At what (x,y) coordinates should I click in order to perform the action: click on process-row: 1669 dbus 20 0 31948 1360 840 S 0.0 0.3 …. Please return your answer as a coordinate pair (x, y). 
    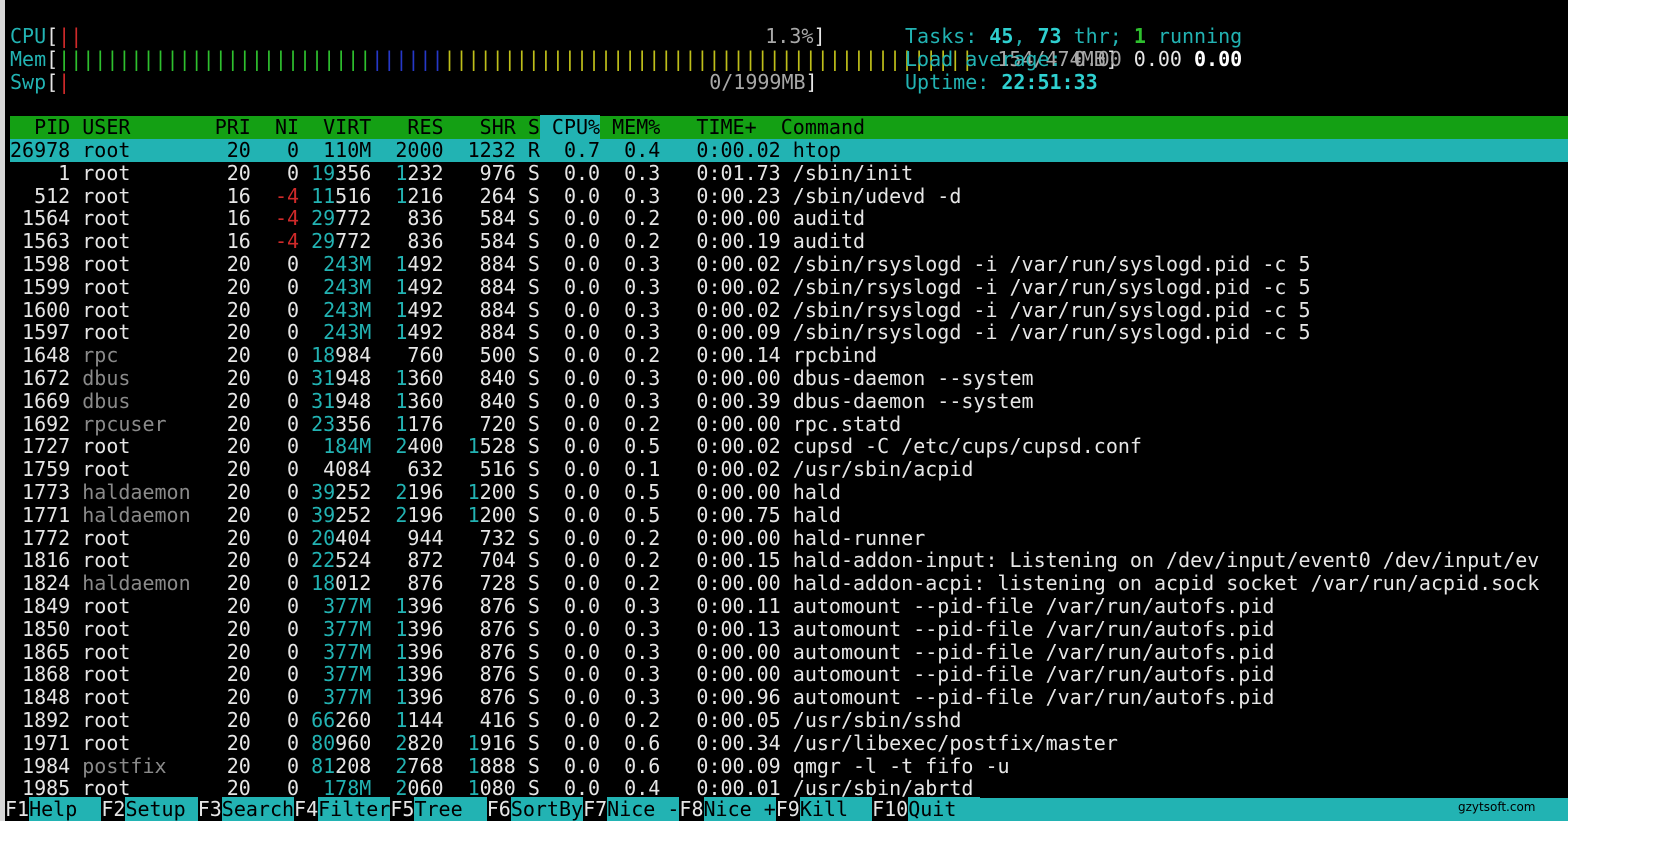
    Looking at the image, I should click on (789, 401).